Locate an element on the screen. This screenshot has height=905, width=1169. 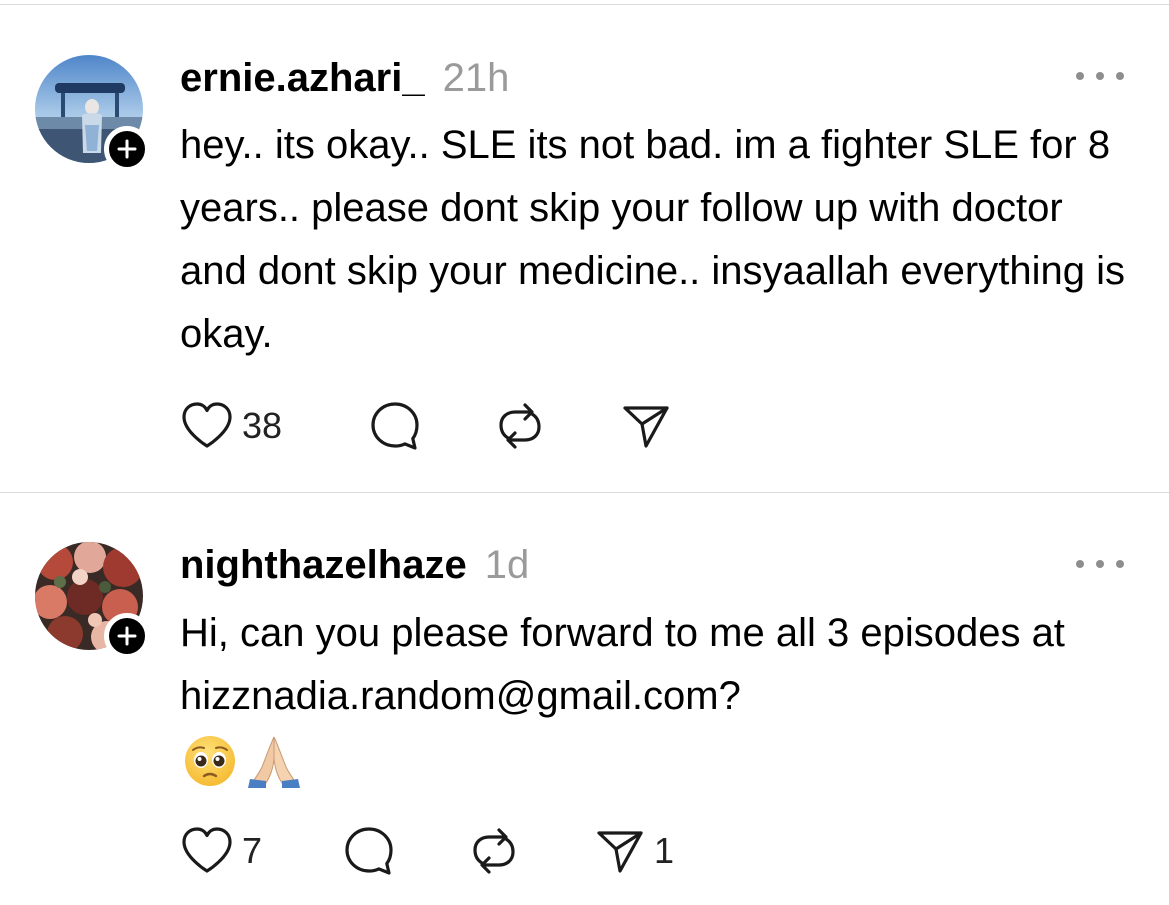
post-header: nighthazelhaze 1d is located at coordinates (354, 565).